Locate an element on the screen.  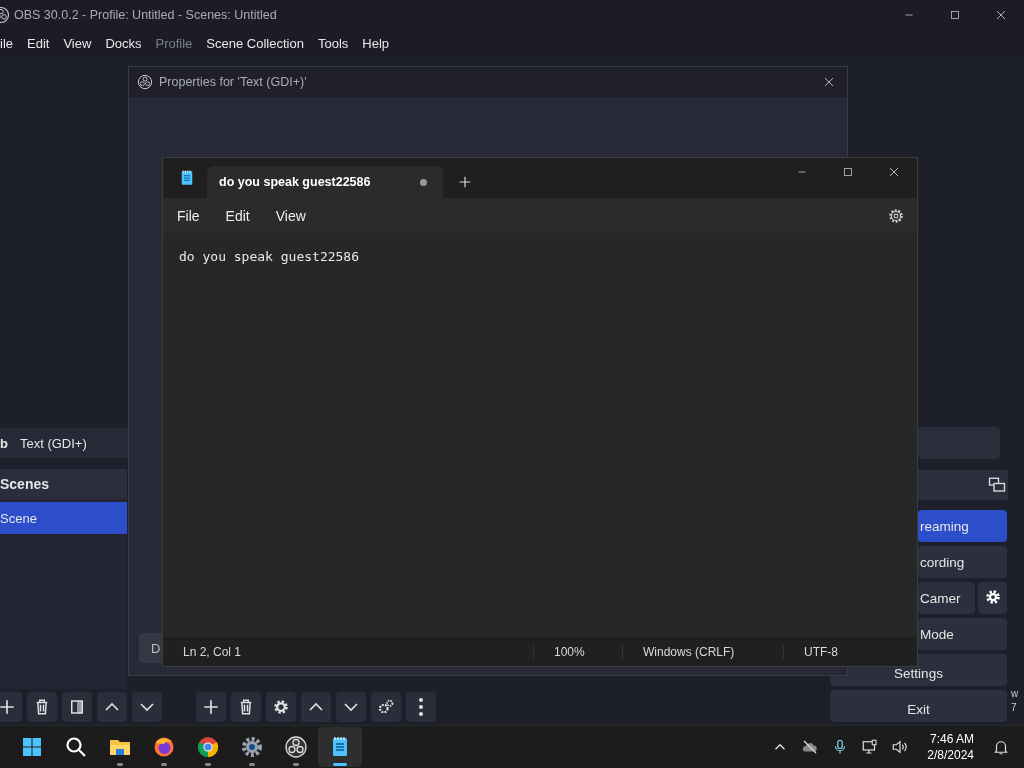
document-tab: do you speak guest22586 is located at coordinates (325, 182).